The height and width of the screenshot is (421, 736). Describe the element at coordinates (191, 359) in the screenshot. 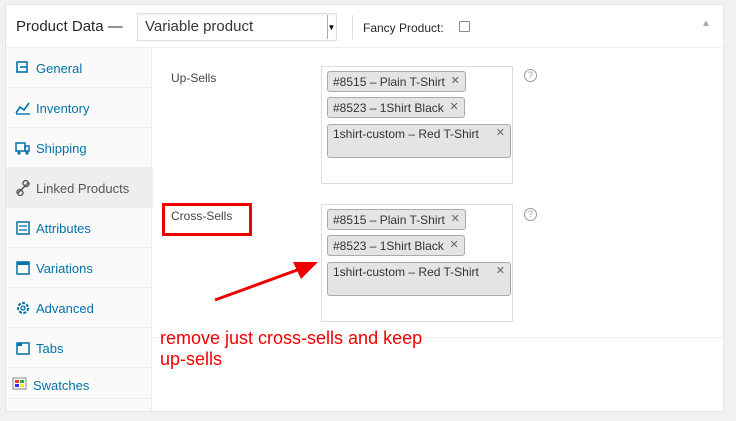

I see `annotation-line: up-sells` at that location.